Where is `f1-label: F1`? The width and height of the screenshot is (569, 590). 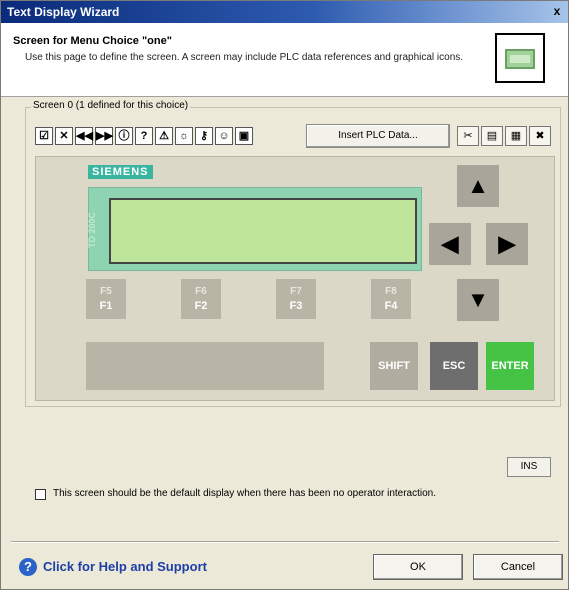
f1-label: F1 is located at coordinates (106, 306).